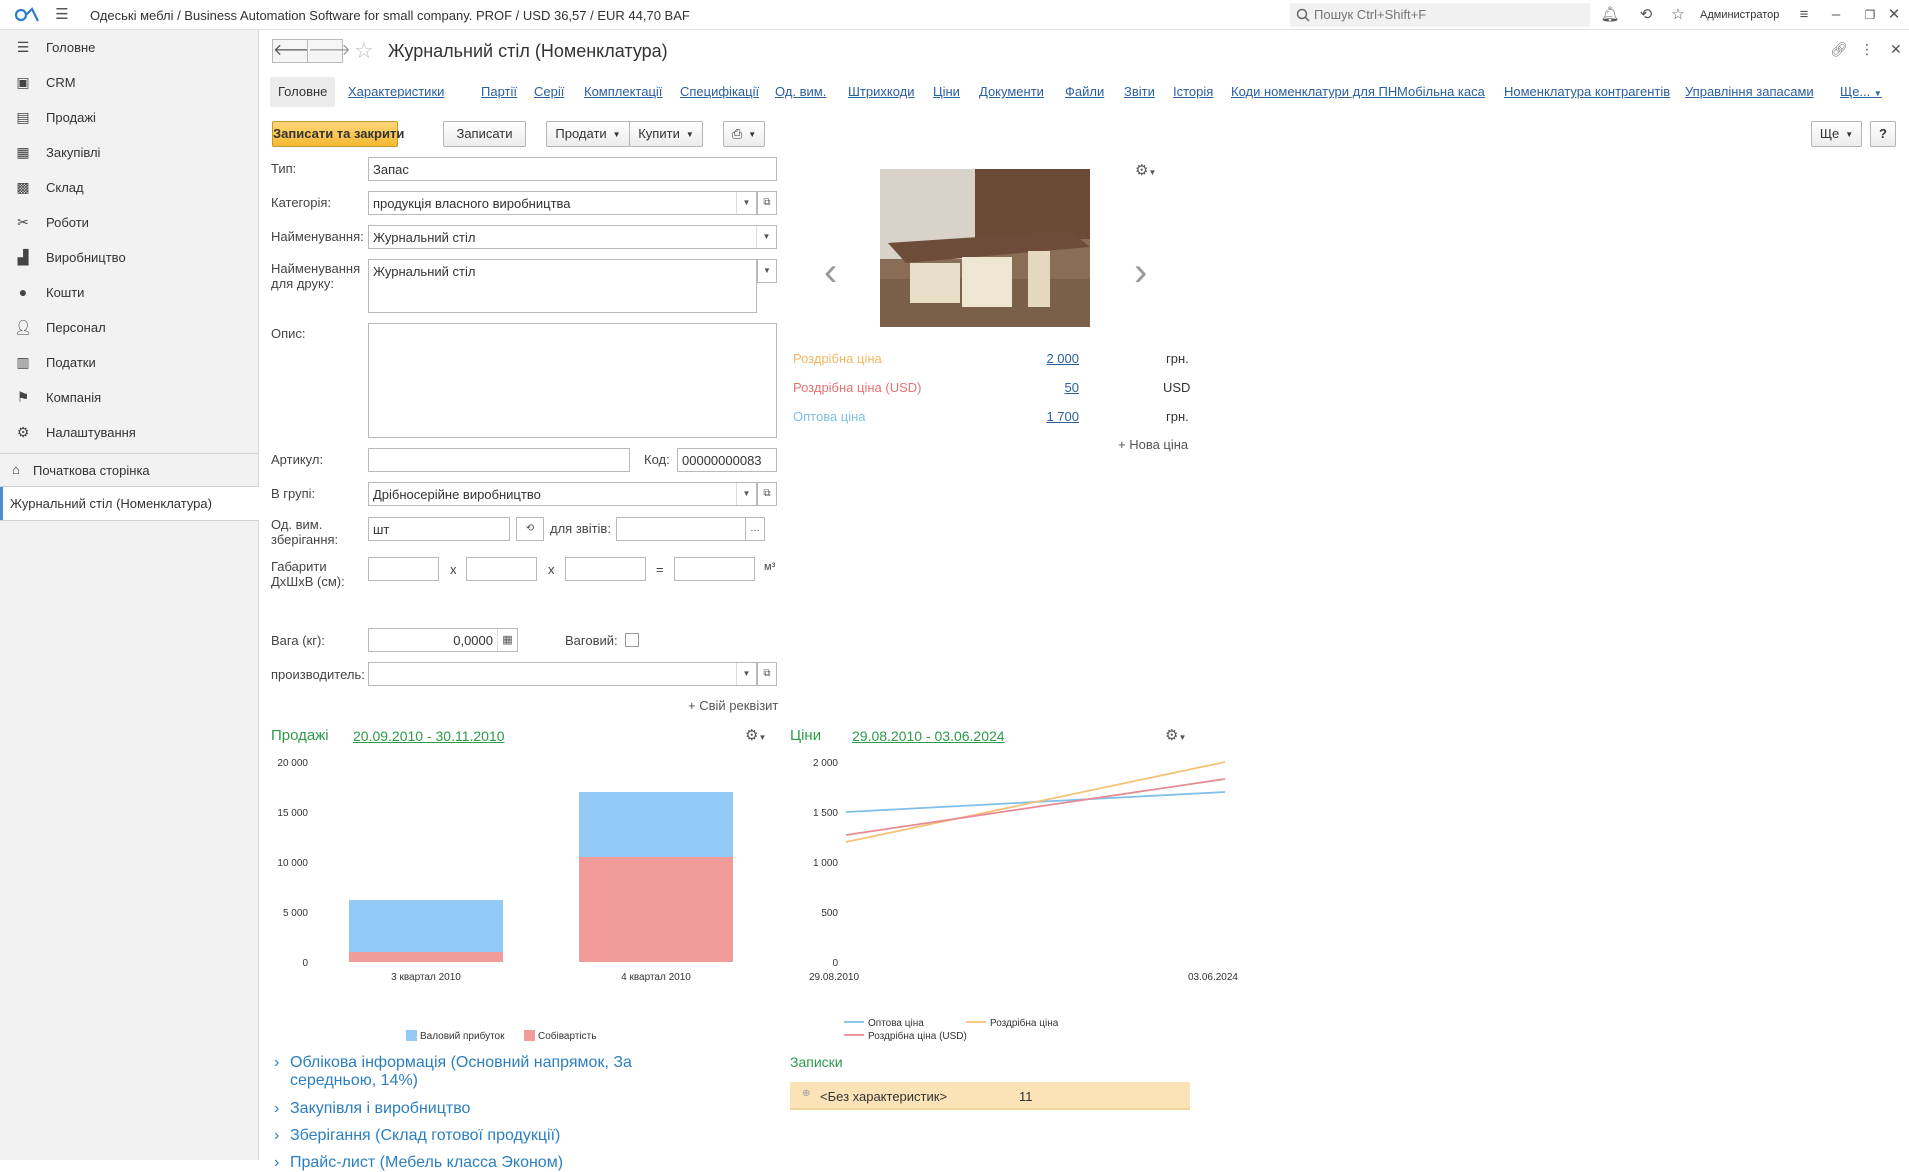 Image resolution: width=1909 pixels, height=1172 pixels. What do you see at coordinates (1894, 15) in the screenshot?
I see `close-window-icon: ✕` at bounding box center [1894, 15].